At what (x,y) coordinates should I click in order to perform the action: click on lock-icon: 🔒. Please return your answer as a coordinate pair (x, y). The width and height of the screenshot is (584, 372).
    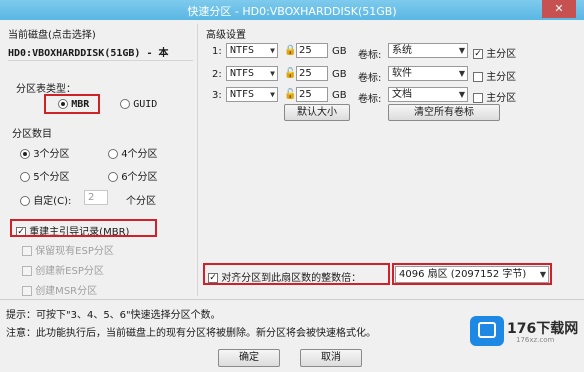
    Looking at the image, I should click on (290, 50).